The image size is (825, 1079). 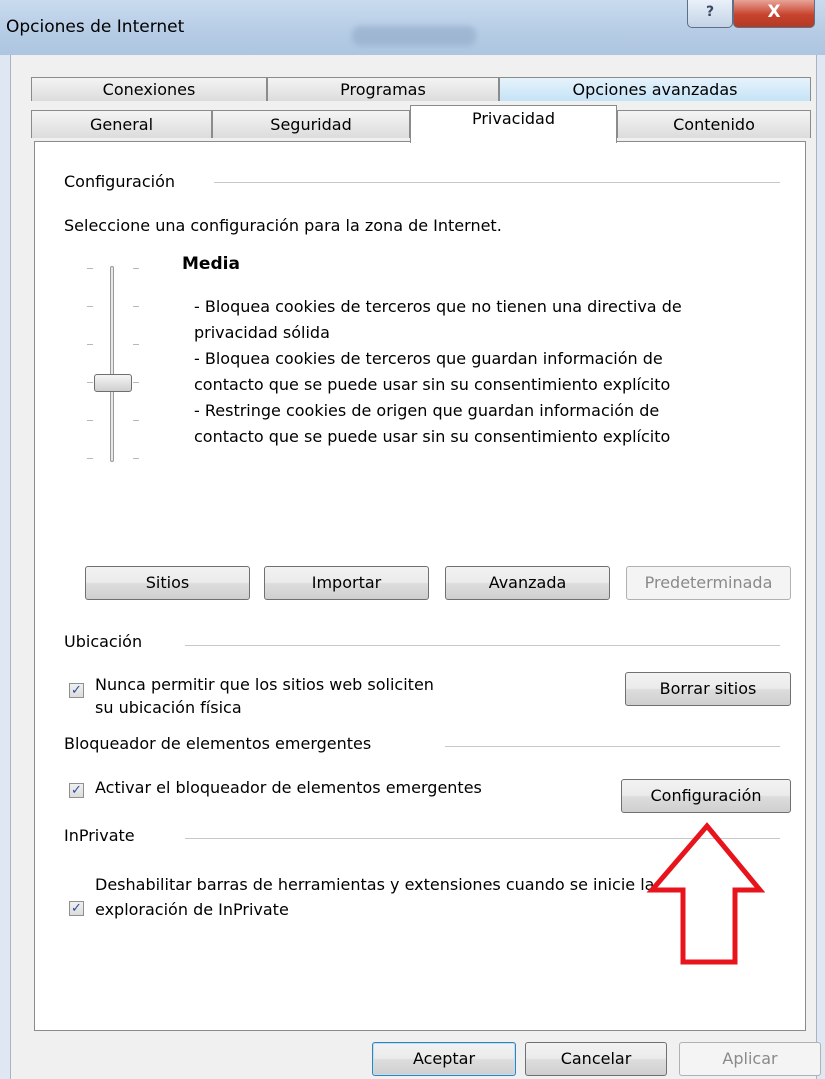 What do you see at coordinates (714, 124) in the screenshot?
I see `tab-contenido: Contenido` at bounding box center [714, 124].